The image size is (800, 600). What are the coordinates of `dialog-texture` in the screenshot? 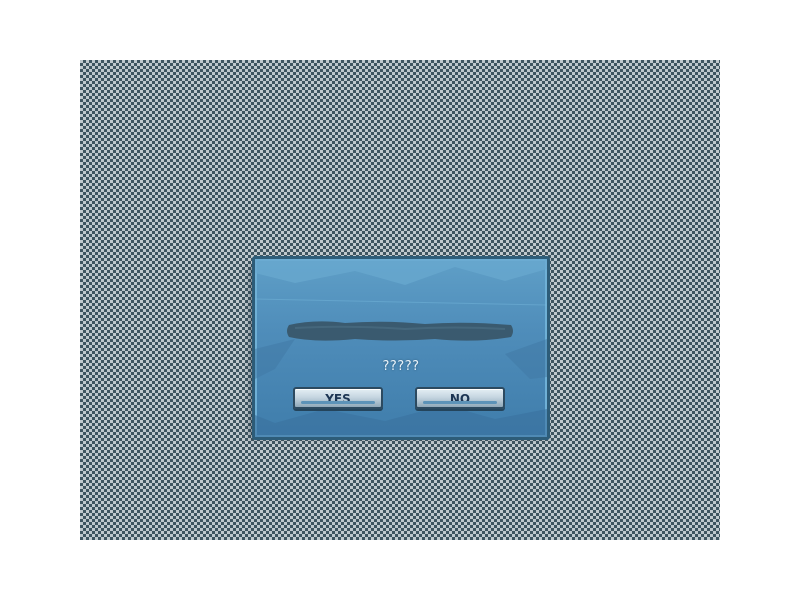 It's located at (401, 348).